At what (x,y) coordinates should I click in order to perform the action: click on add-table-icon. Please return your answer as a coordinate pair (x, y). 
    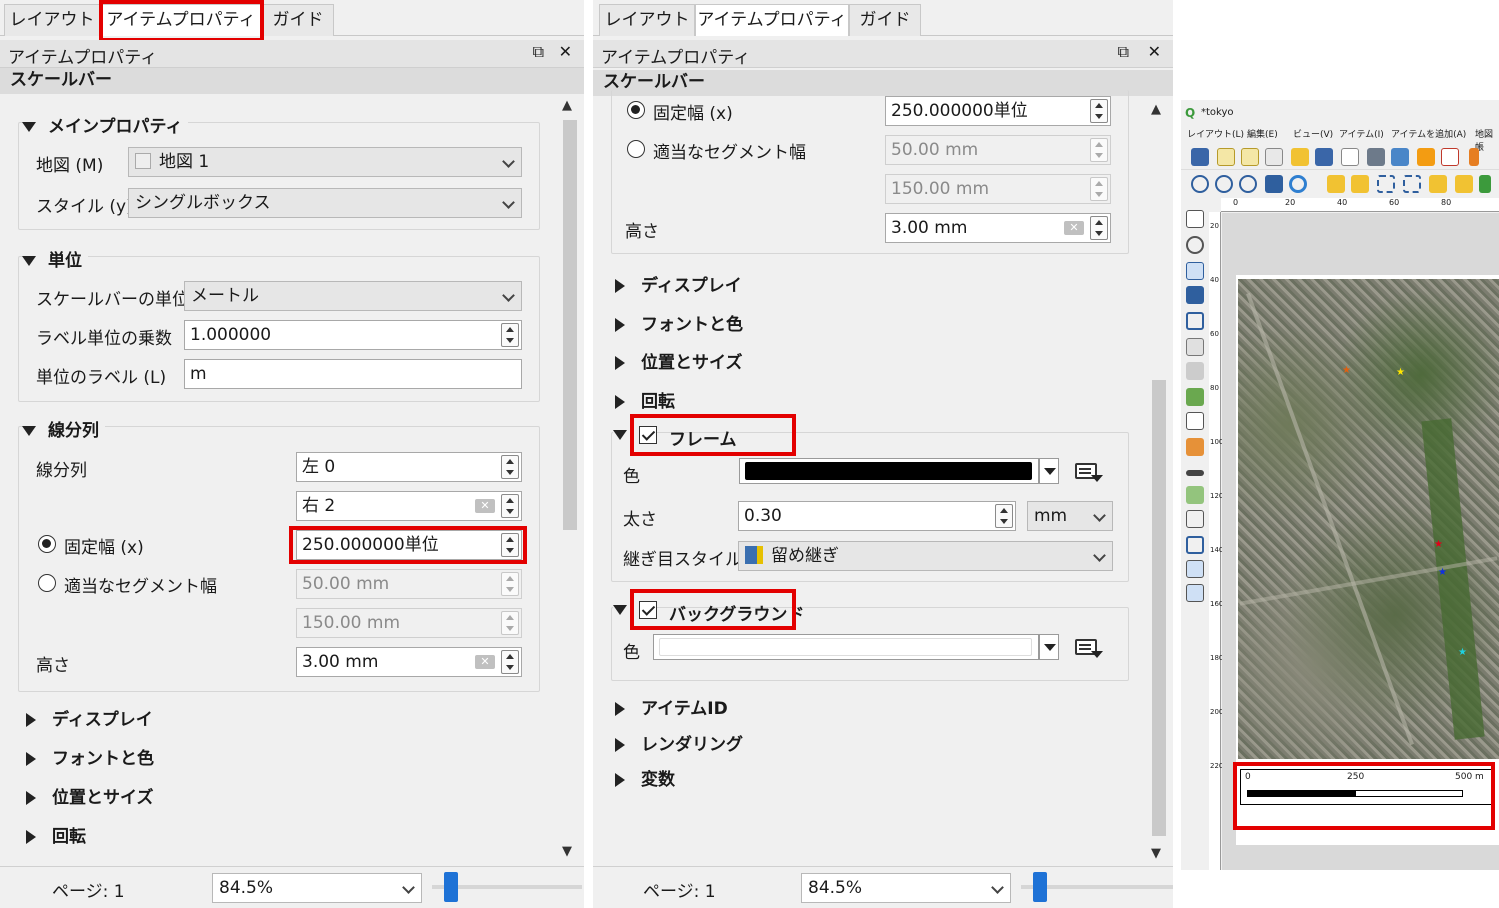
    Looking at the image, I should click on (1195, 569).